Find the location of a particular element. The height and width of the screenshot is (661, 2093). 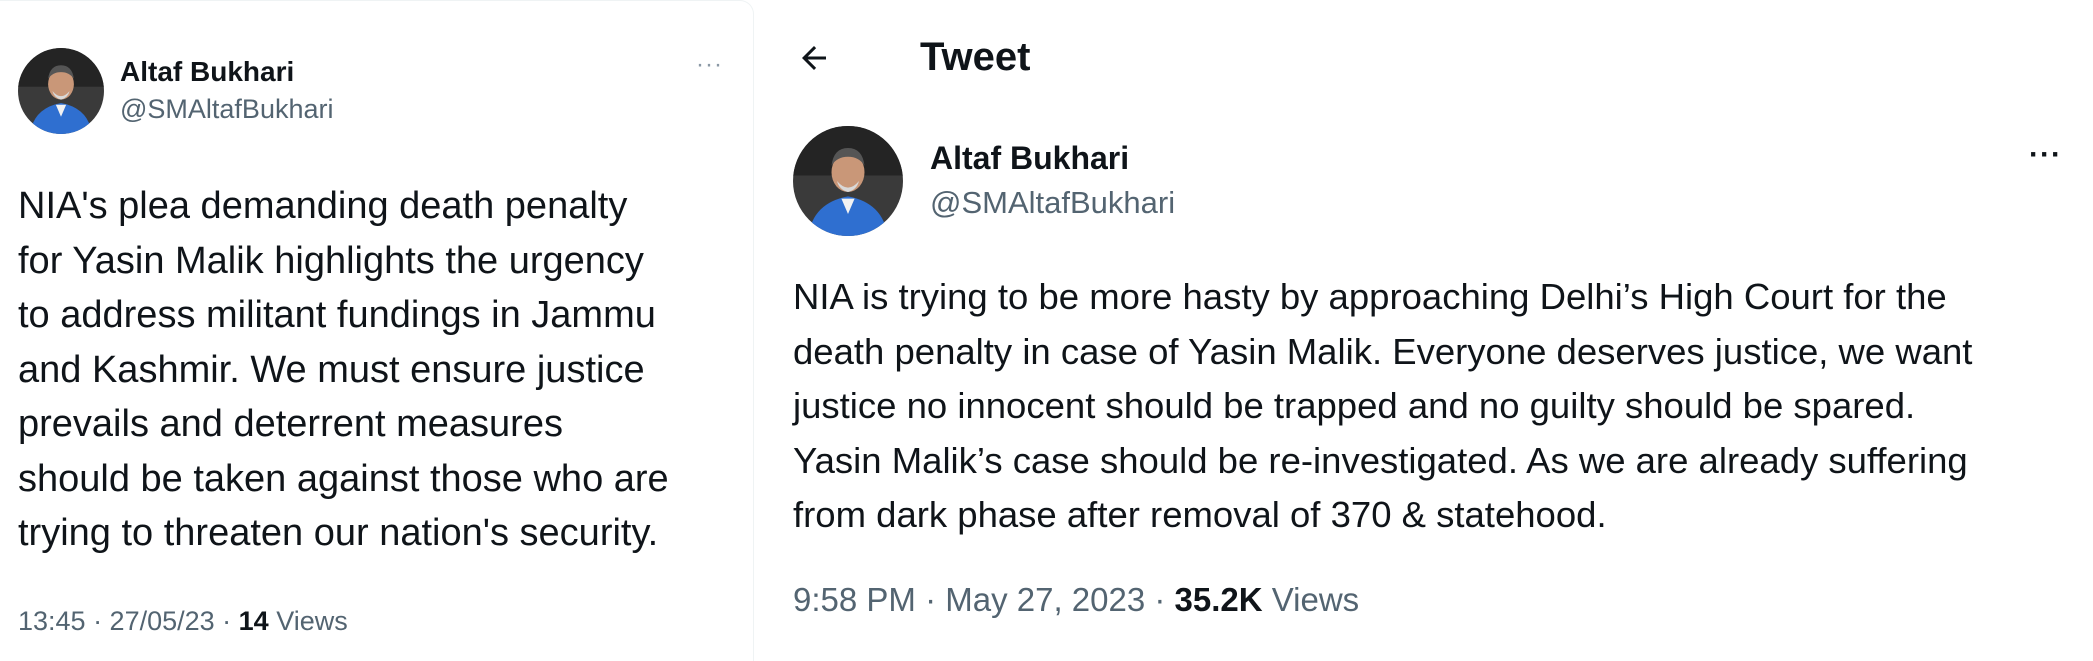

tweet-meta: 13:45 · 27/05/23 · 14 Views is located at coordinates (183, 621).